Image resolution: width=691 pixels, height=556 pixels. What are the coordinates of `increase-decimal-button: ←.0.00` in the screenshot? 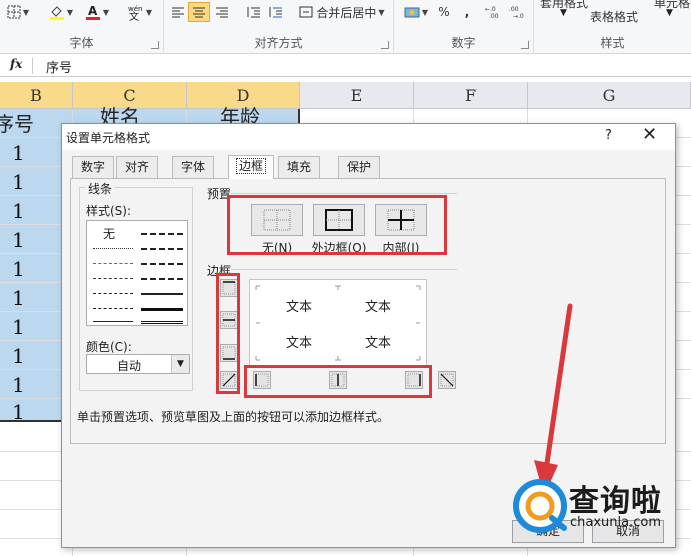 It's located at (495, 12).